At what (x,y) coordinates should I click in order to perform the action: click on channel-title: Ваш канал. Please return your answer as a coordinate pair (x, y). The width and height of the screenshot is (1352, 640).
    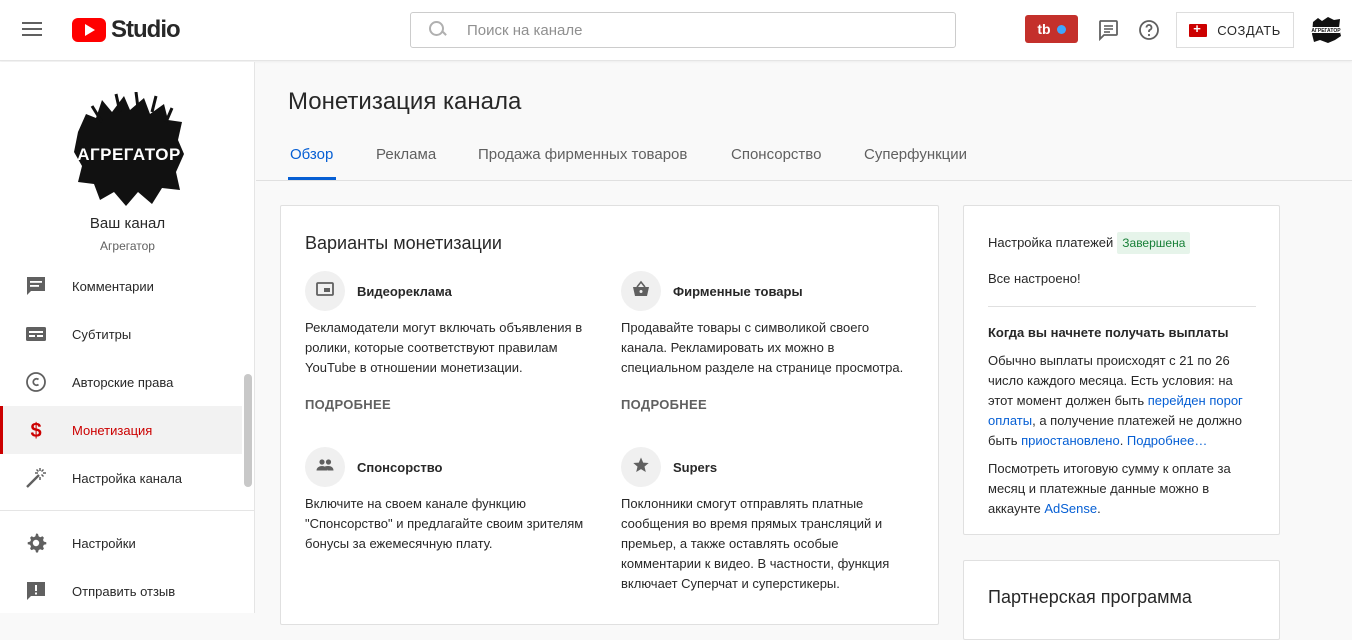
    Looking at the image, I should click on (127, 223).